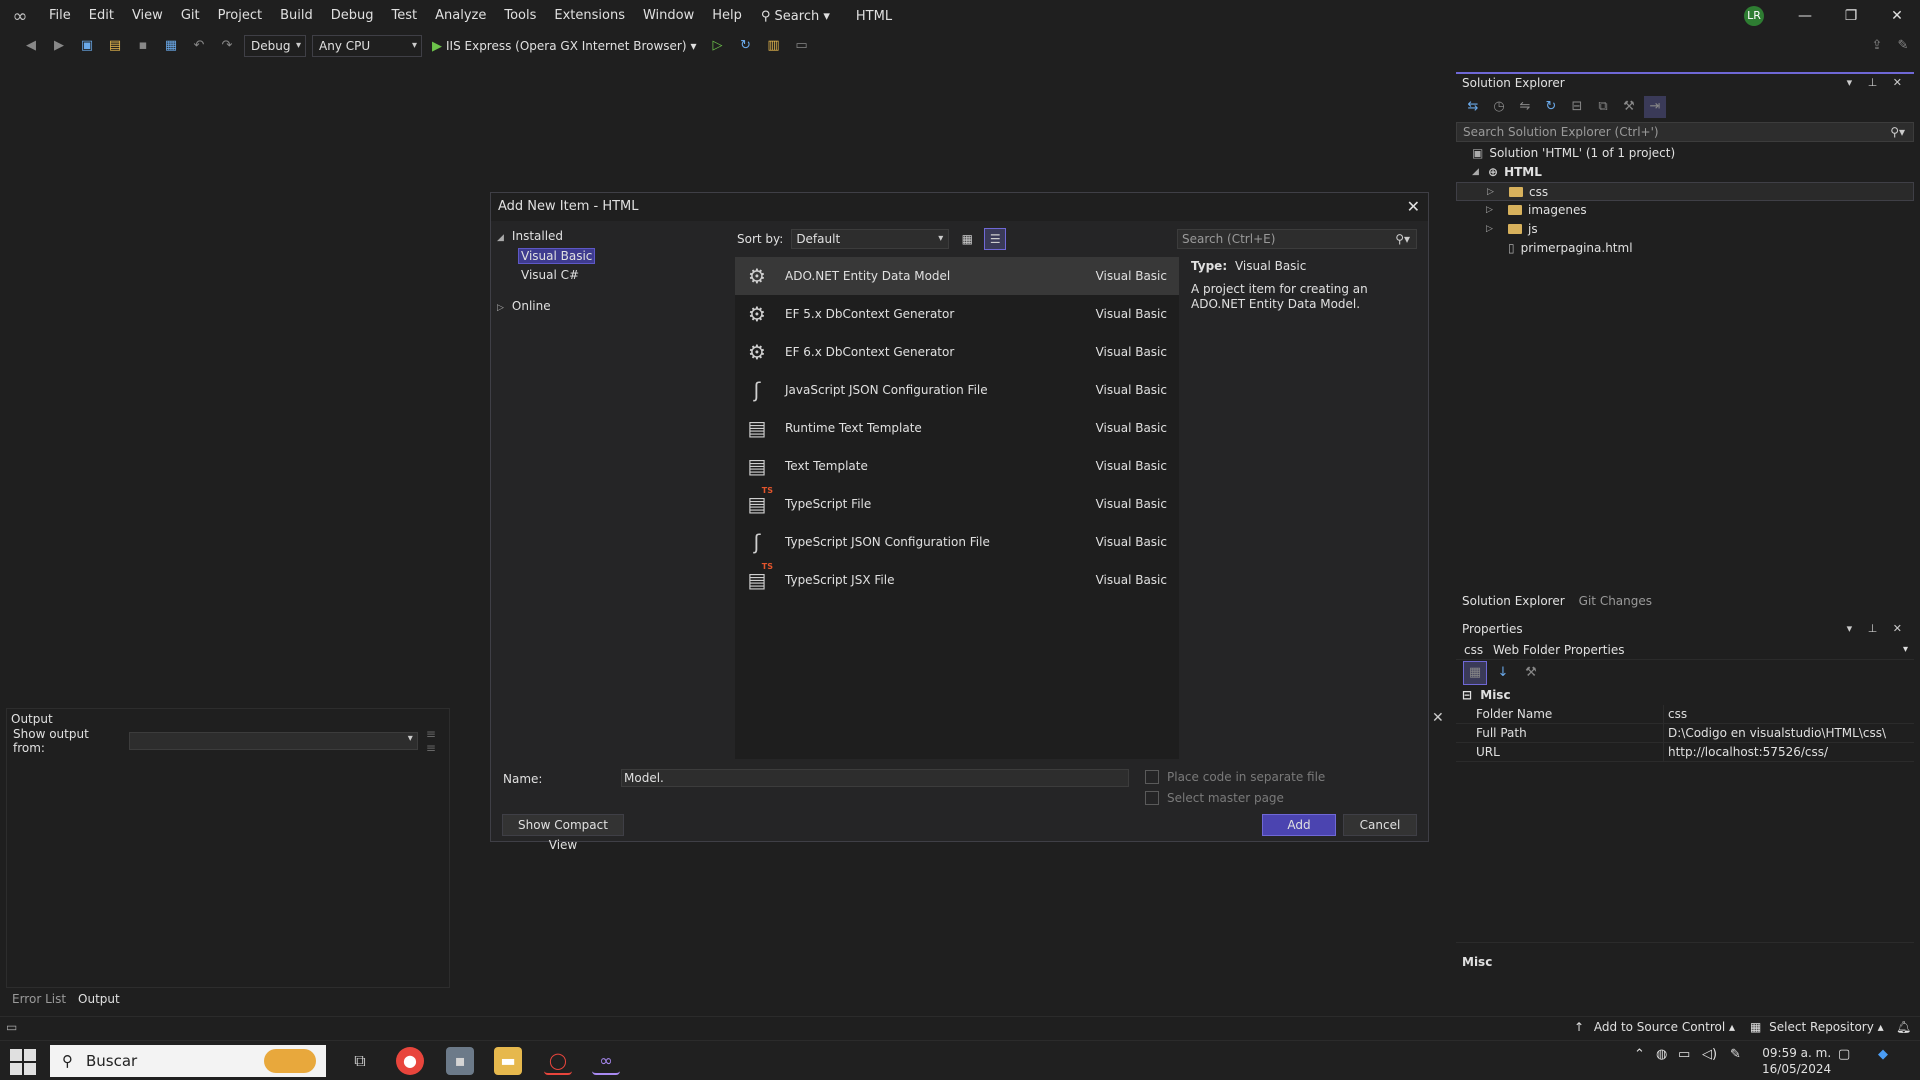  What do you see at coordinates (1577, 107) in the screenshot?
I see `collapse-all-icon: ⊟` at bounding box center [1577, 107].